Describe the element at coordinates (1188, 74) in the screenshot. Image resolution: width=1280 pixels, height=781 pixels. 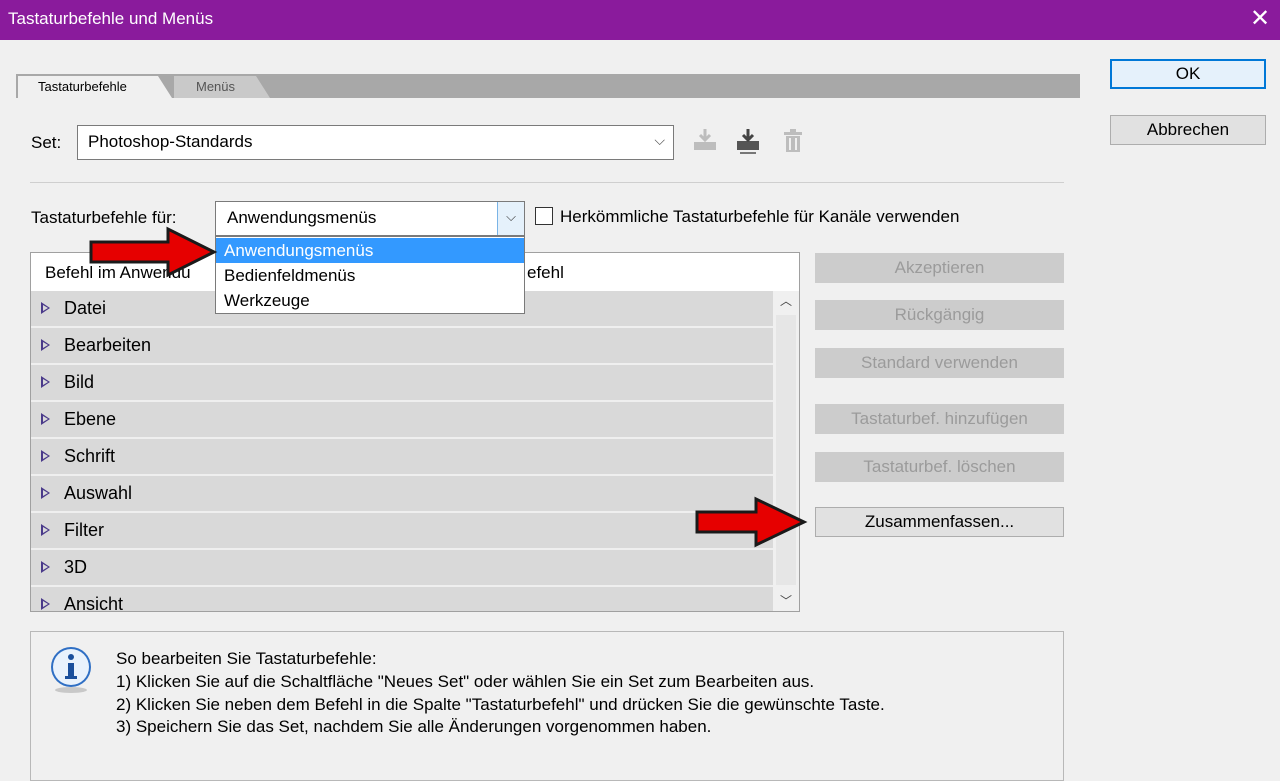
I see `ok-button: OK` at that location.